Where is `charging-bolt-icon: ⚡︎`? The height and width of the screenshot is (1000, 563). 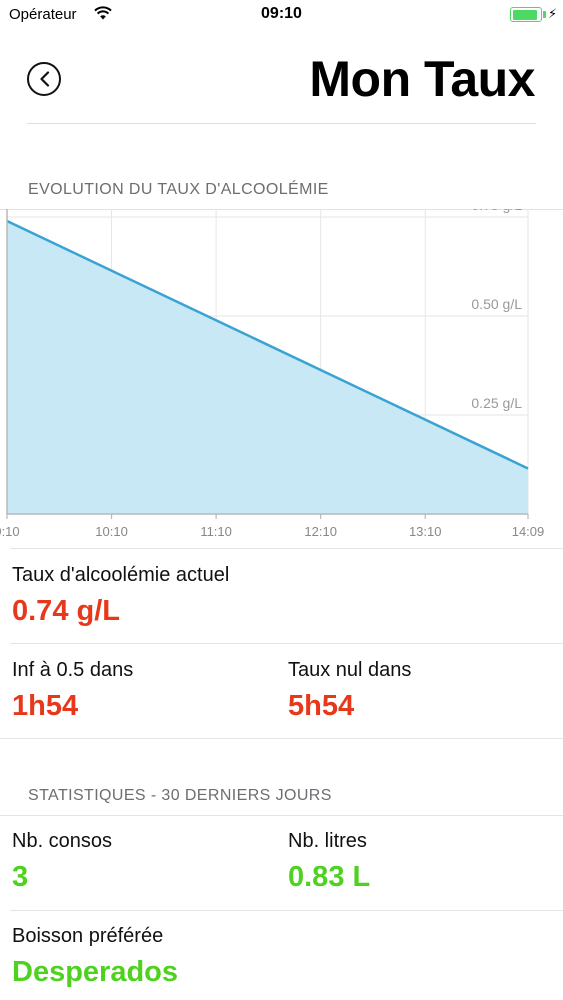
charging-bolt-icon: ⚡︎ is located at coordinates (553, 13).